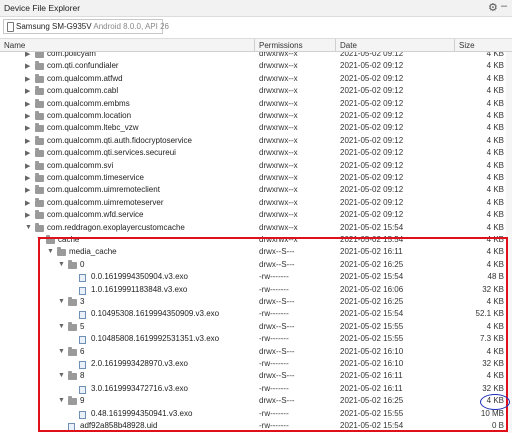 The image size is (512, 433). What do you see at coordinates (493, 7) in the screenshot?
I see `gear-icon: ⚙` at bounding box center [493, 7].